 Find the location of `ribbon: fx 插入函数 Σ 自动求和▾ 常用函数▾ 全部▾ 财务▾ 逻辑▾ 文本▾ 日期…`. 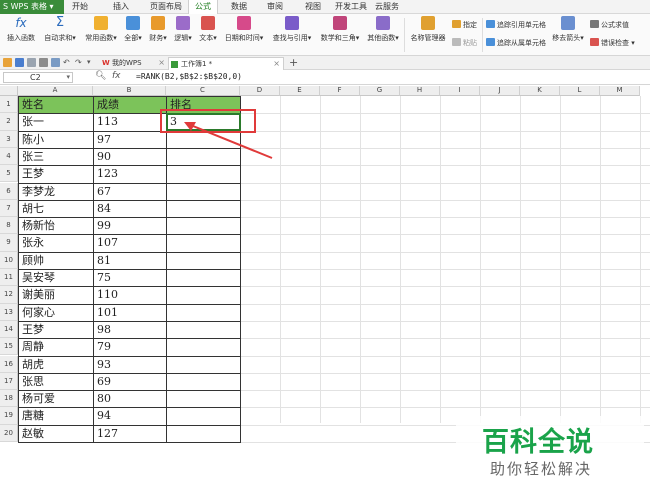

ribbon: fx 插入函数 Σ 自动求和▾ 常用函数▾ 全部▾ 财务▾ 逻辑▾ 文本▾ 日期… is located at coordinates (325, 35).